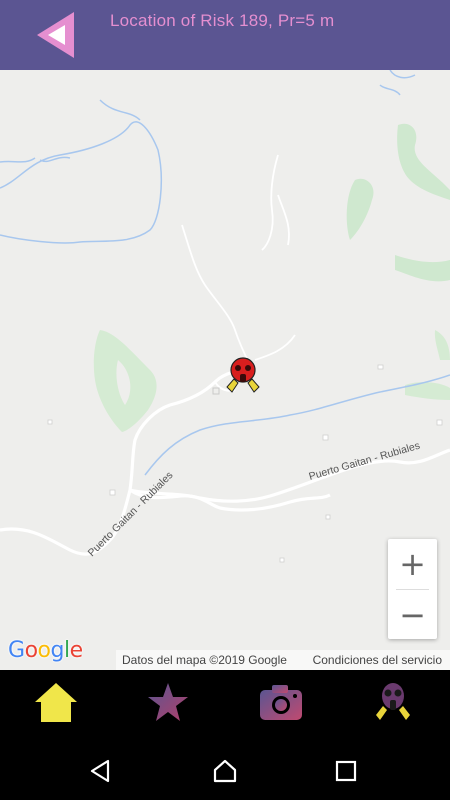 This screenshot has width=450, height=800. What do you see at coordinates (377, 660) in the screenshot?
I see `terms-link: Condiciones del servicio` at bounding box center [377, 660].